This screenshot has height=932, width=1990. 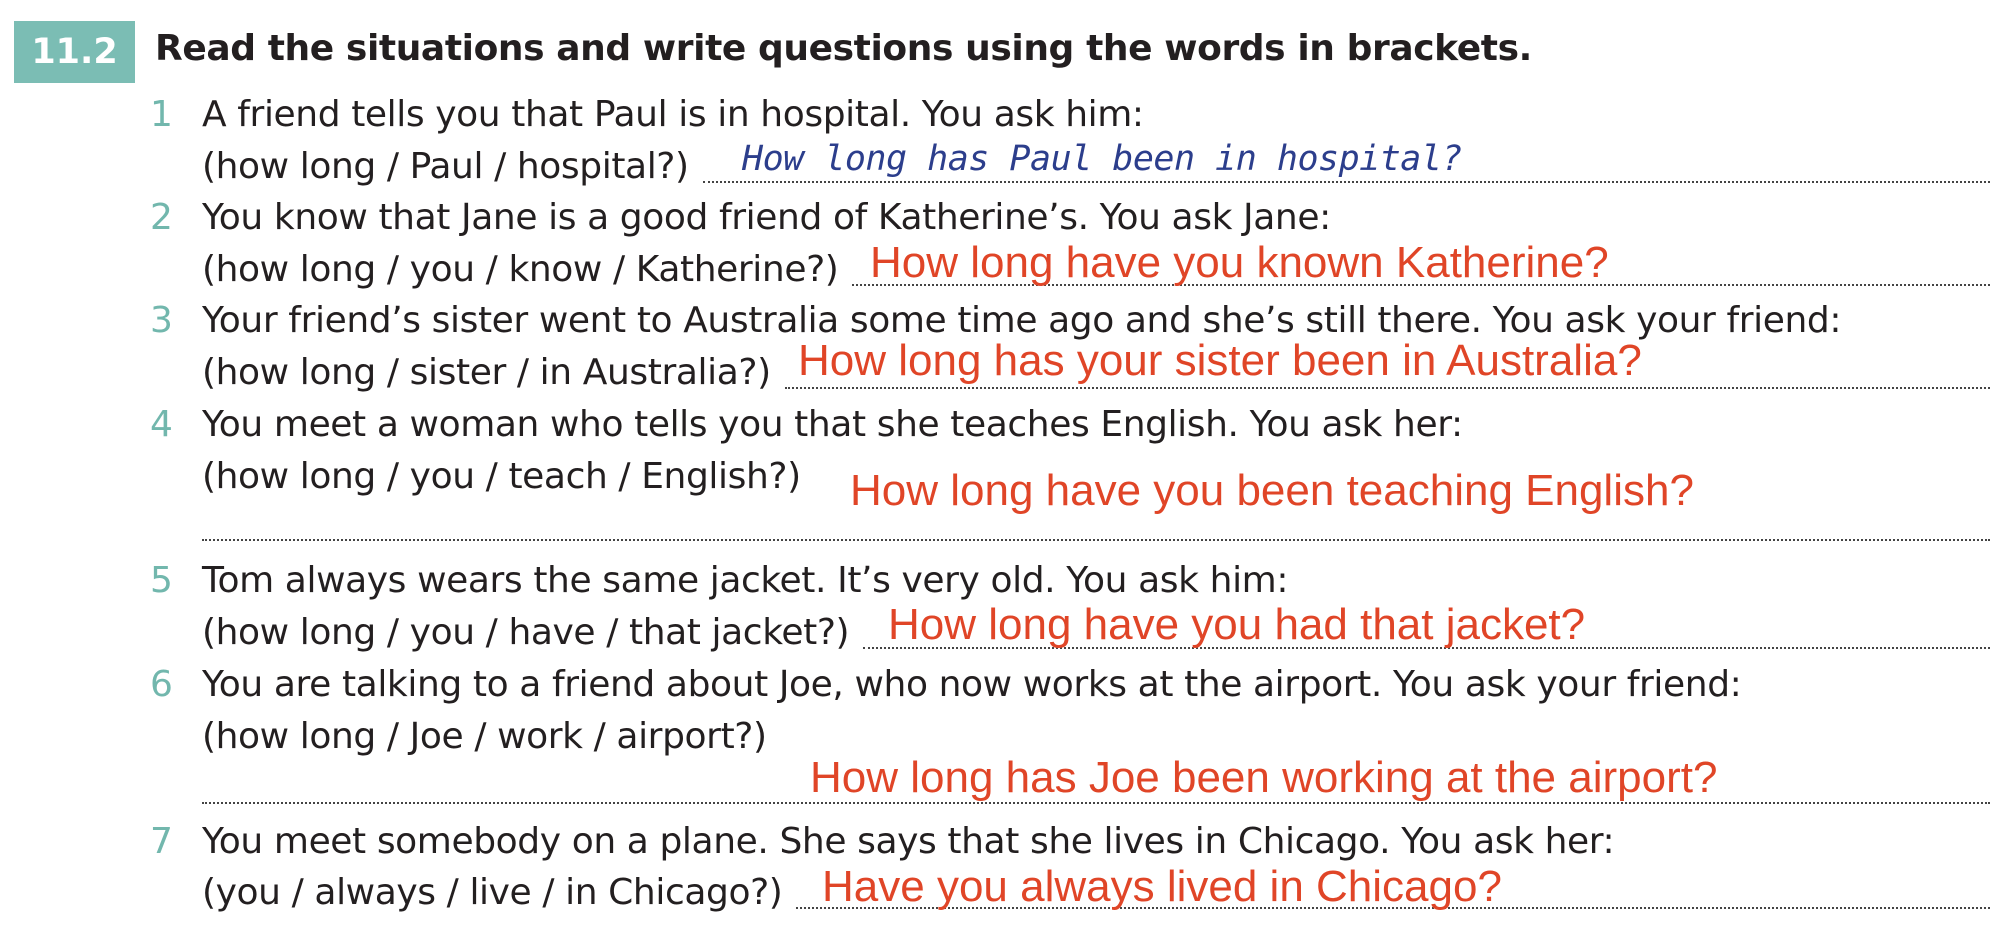 I want to click on item-number: 1, so click(x=161, y=114).